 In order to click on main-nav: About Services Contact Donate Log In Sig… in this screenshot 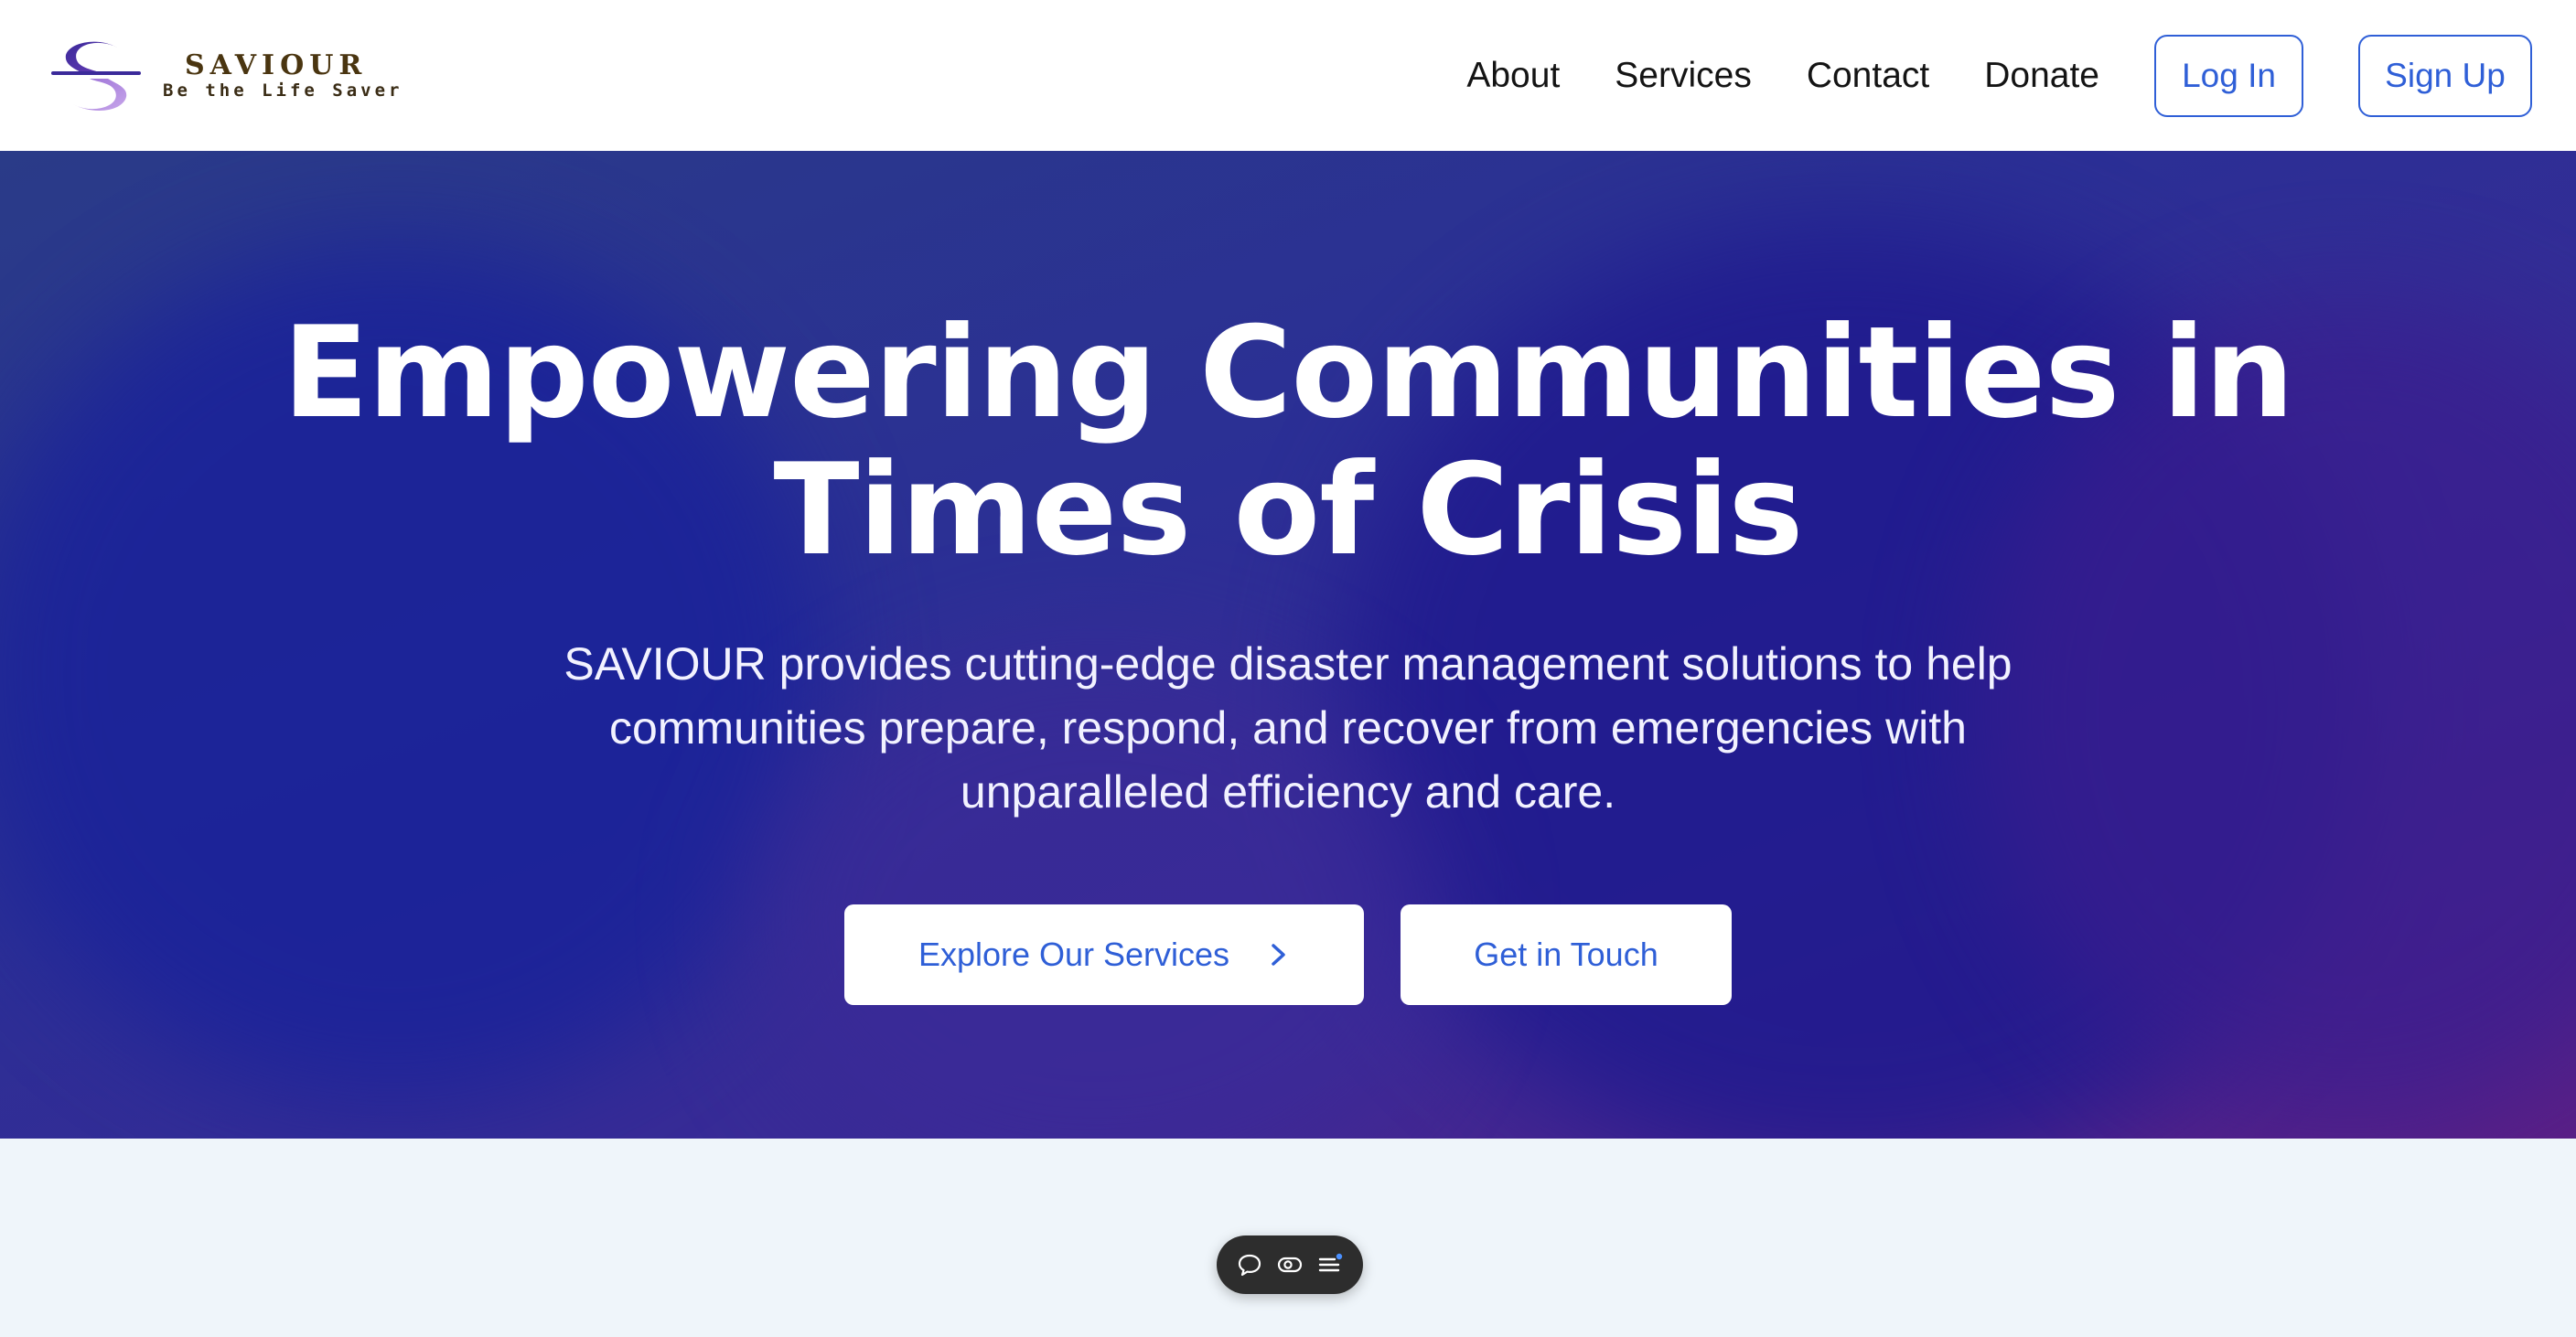, I will do `click(1999, 75)`.